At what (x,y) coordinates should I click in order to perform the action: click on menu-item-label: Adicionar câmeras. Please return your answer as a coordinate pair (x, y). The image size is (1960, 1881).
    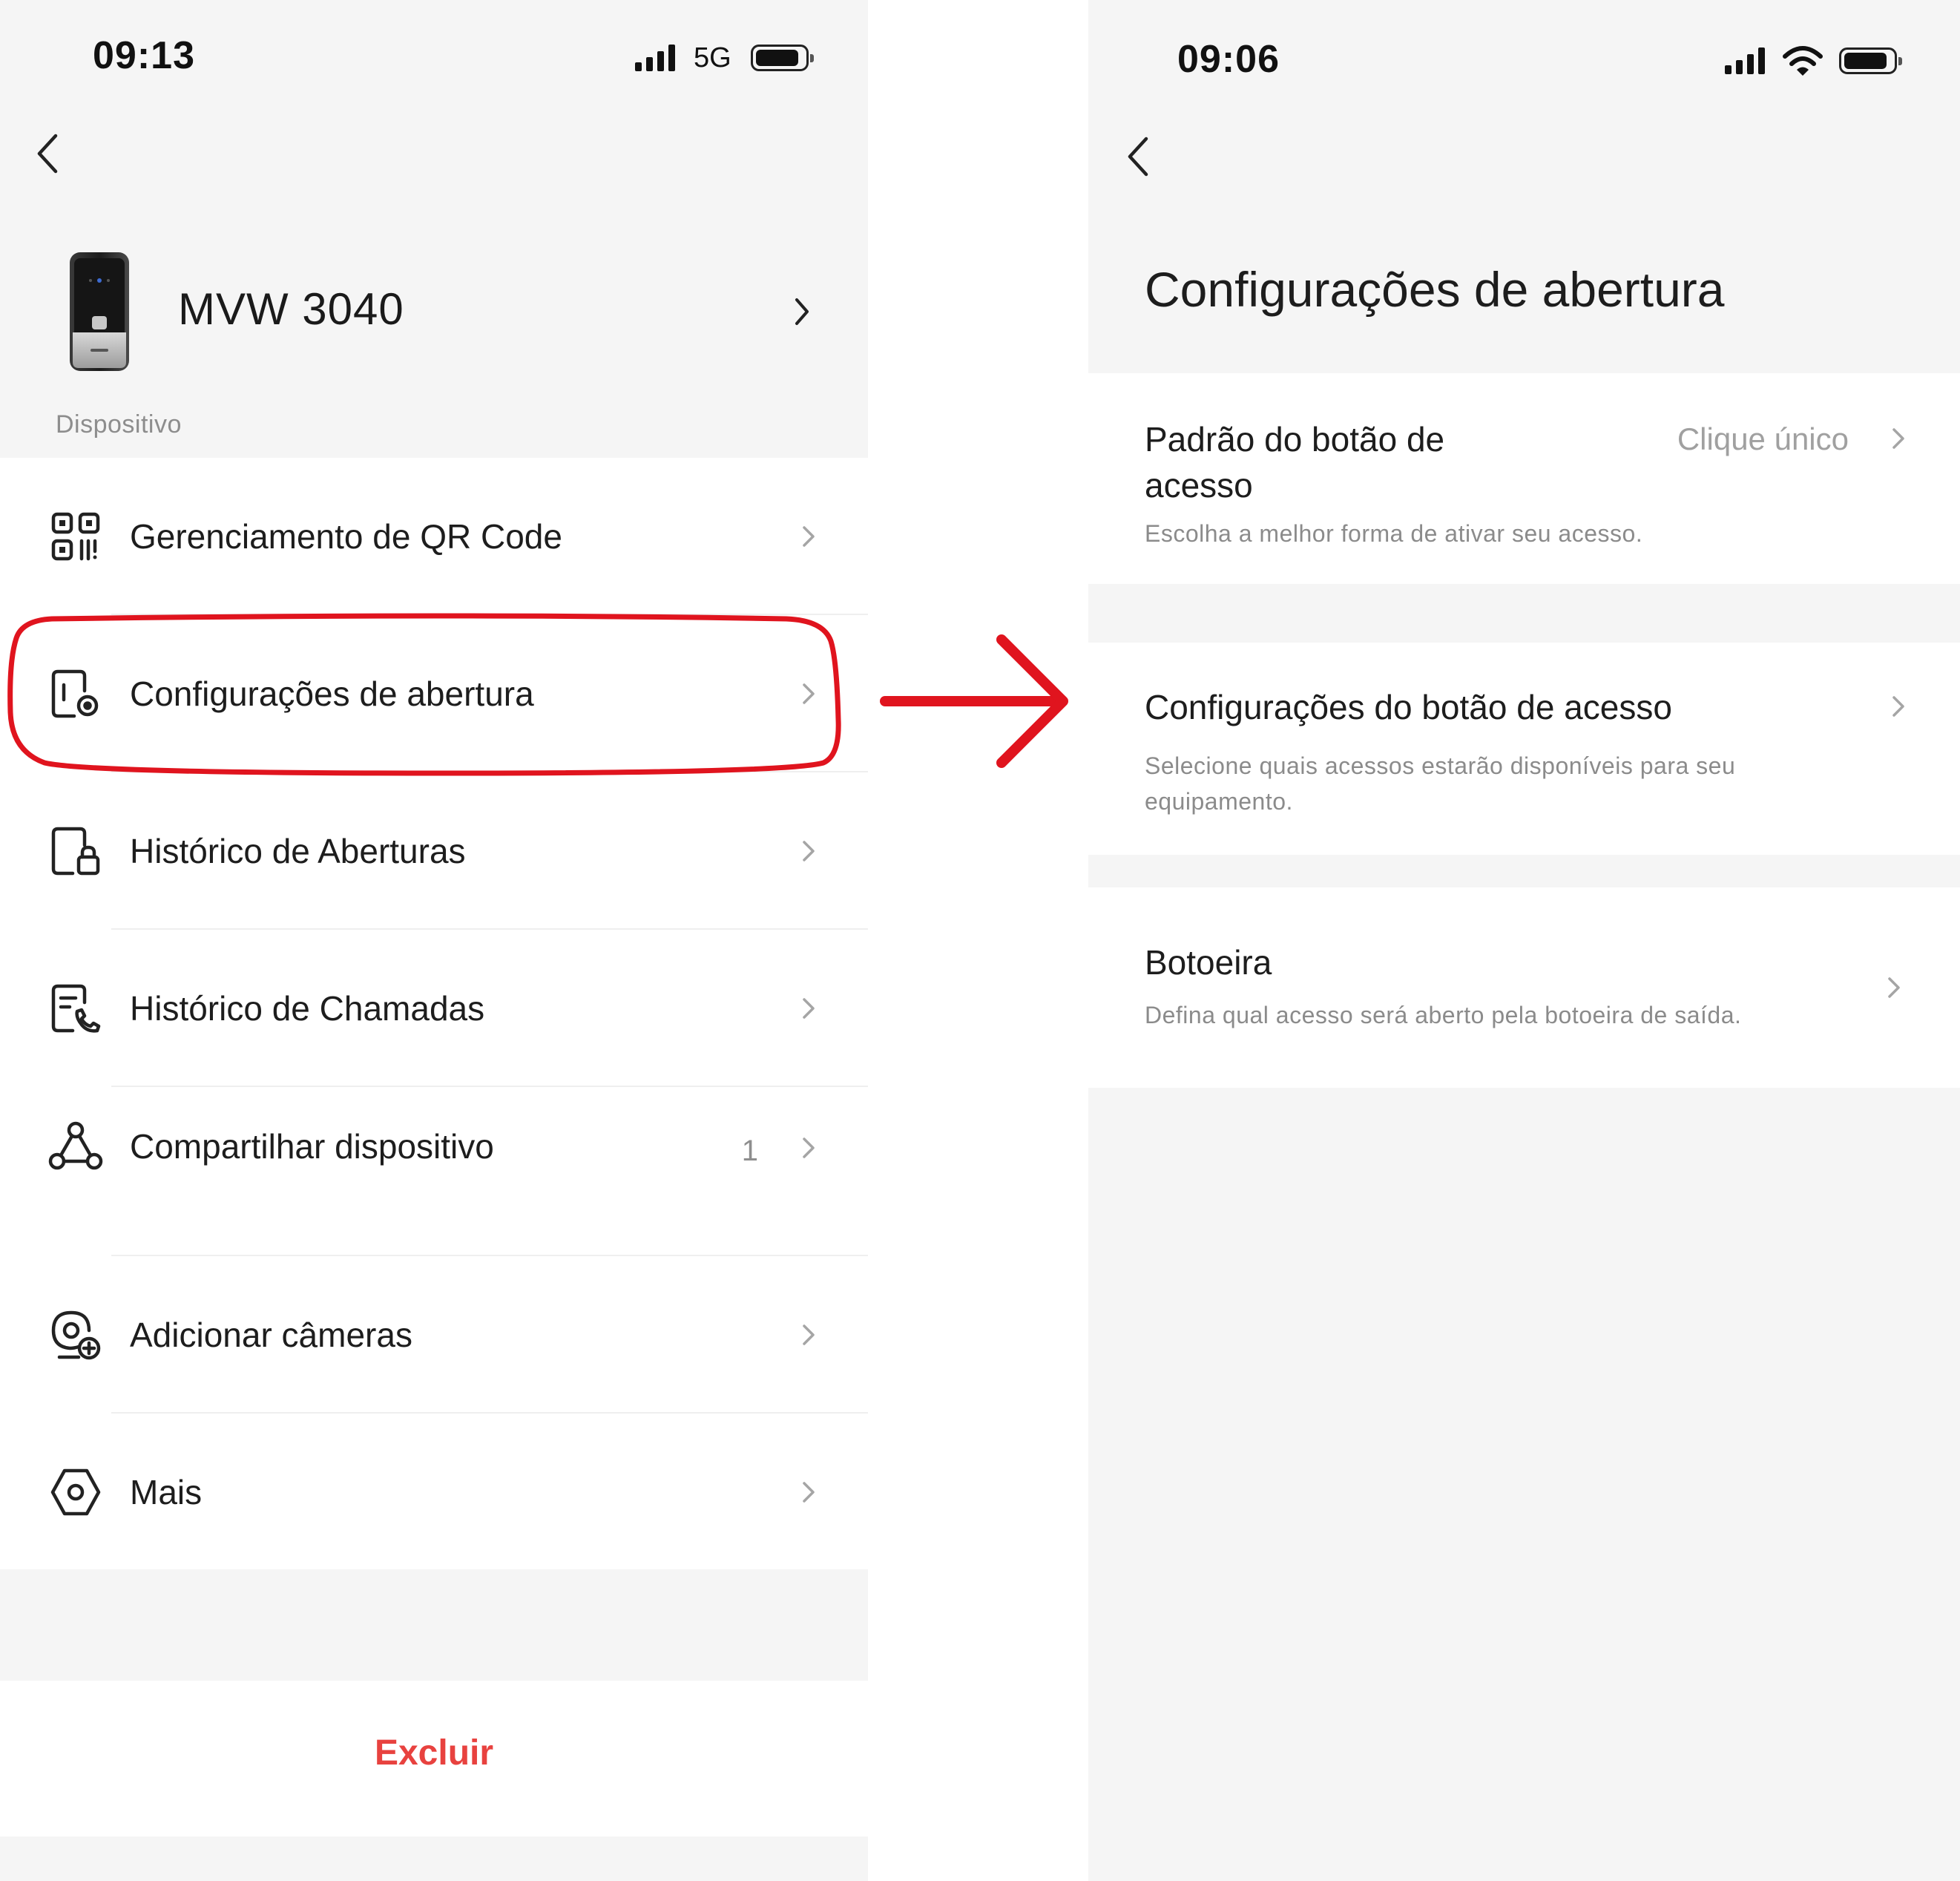
    Looking at the image, I should click on (271, 1335).